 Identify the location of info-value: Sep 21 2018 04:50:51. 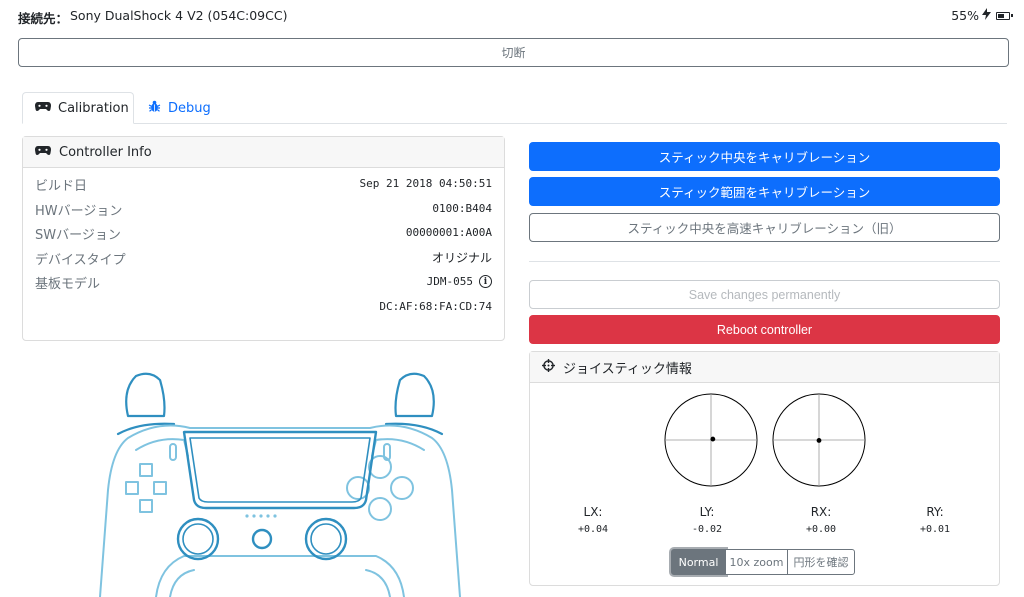
(426, 183).